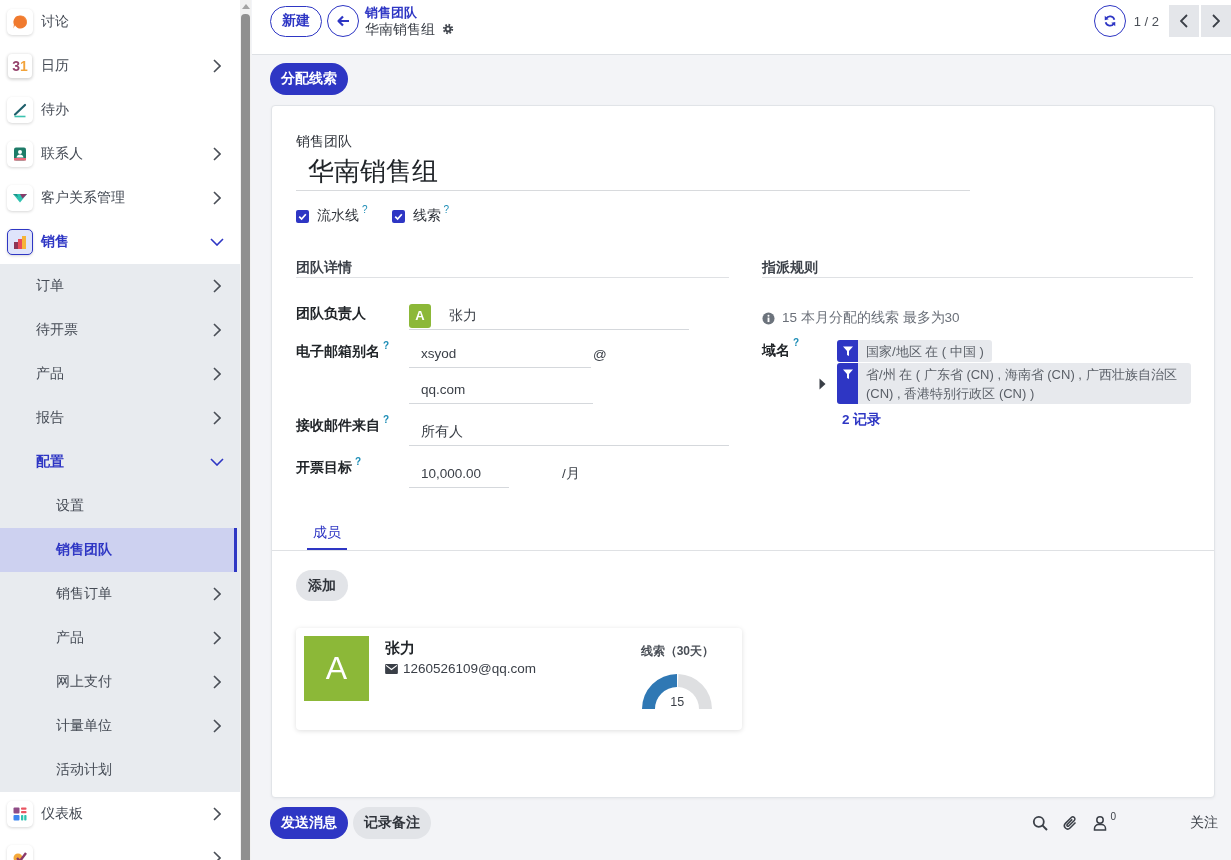 The image size is (1231, 860). I want to click on add-button: 添加, so click(322, 585).